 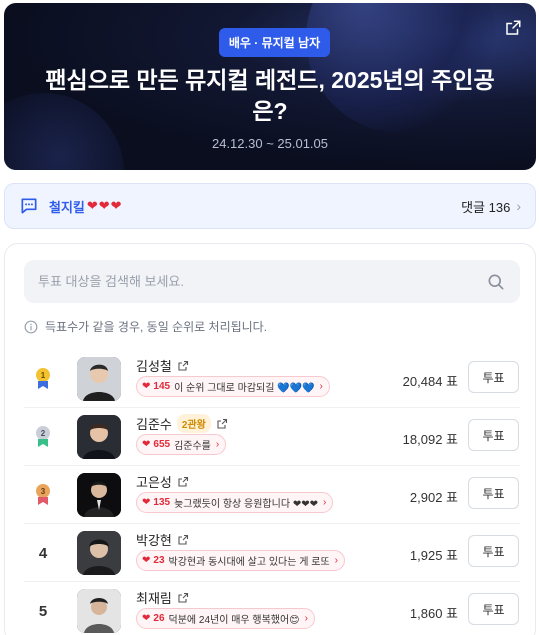 I want to click on cheer-message-chip: ❤ 26 덕분에 24년이 매우 행복했어😊 ›, so click(x=225, y=618).